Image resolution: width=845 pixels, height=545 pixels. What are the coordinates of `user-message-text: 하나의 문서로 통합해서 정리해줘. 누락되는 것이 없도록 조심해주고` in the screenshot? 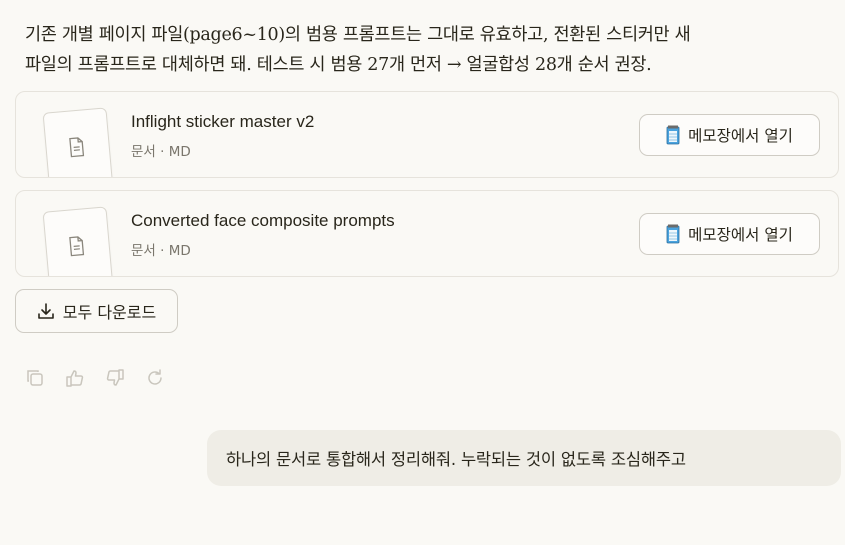 It's located at (456, 459).